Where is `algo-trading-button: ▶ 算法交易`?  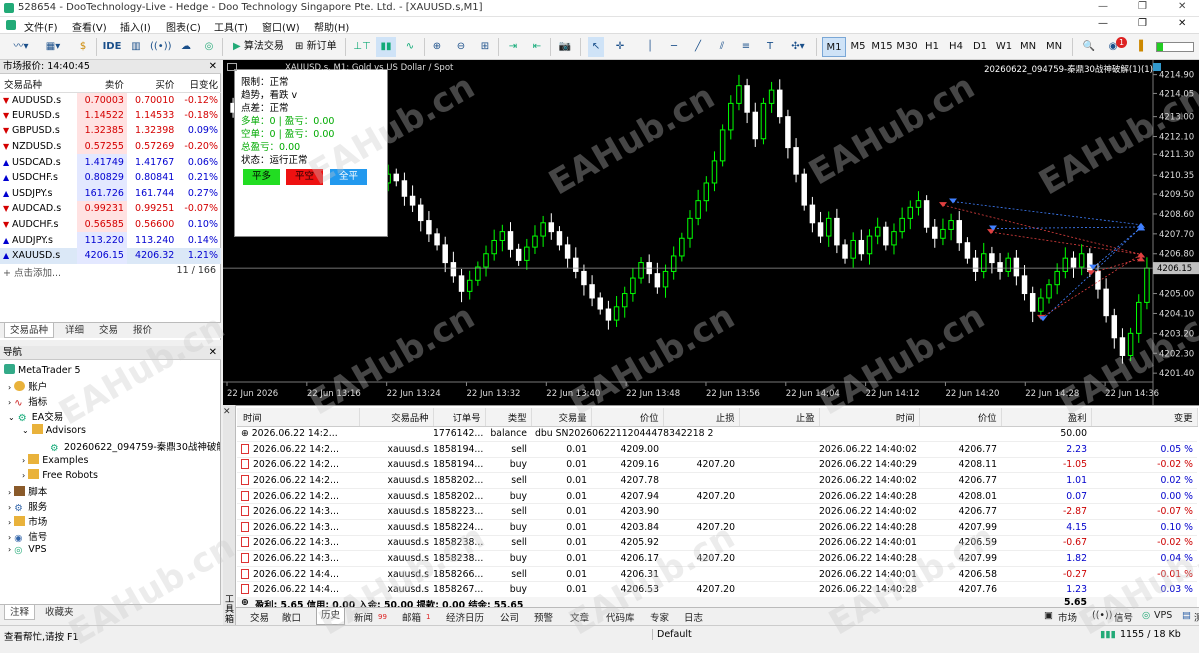
algo-trading-button: ▶ 算法交易 is located at coordinates (258, 47).